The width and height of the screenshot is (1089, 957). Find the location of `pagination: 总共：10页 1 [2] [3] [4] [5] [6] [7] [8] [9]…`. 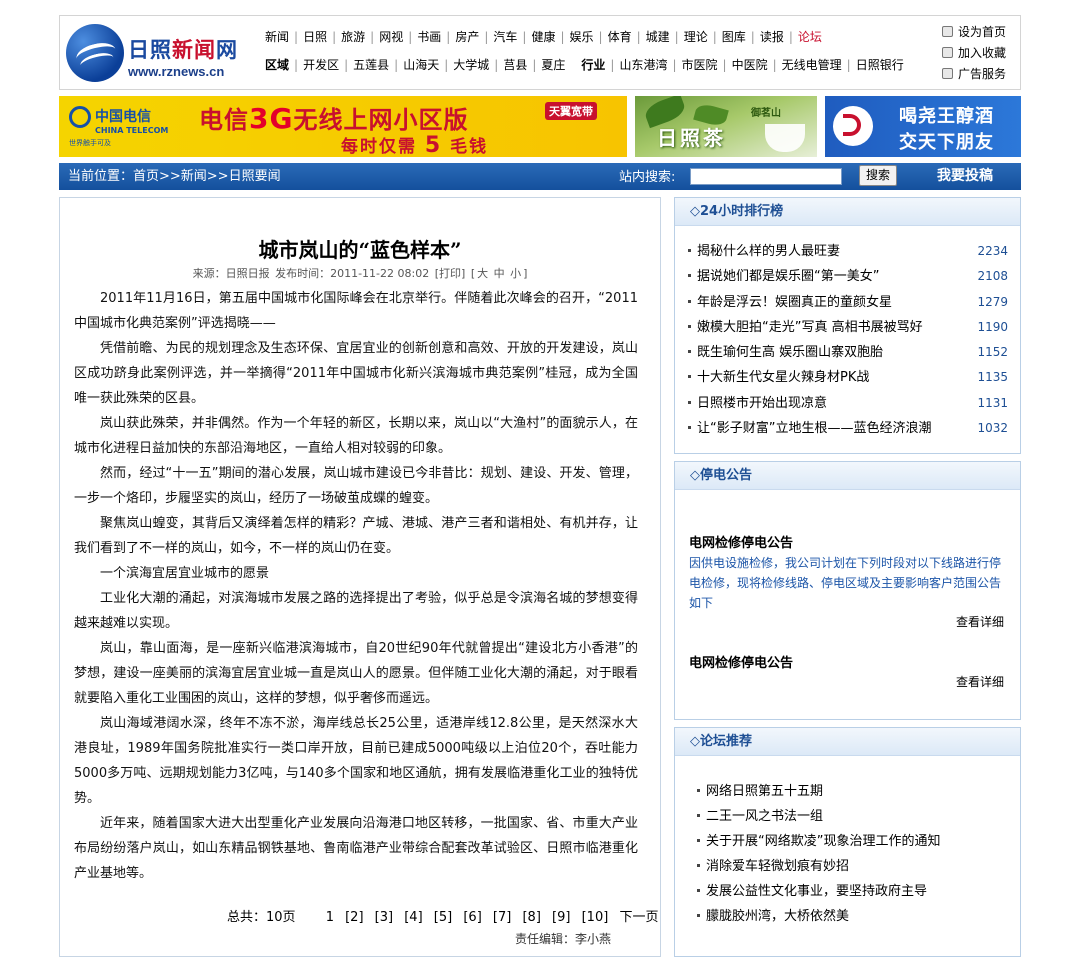

pagination: 总共：10页 1 [2] [3] [4] [5] [6] [7] [8] [9]… is located at coordinates (446, 915).